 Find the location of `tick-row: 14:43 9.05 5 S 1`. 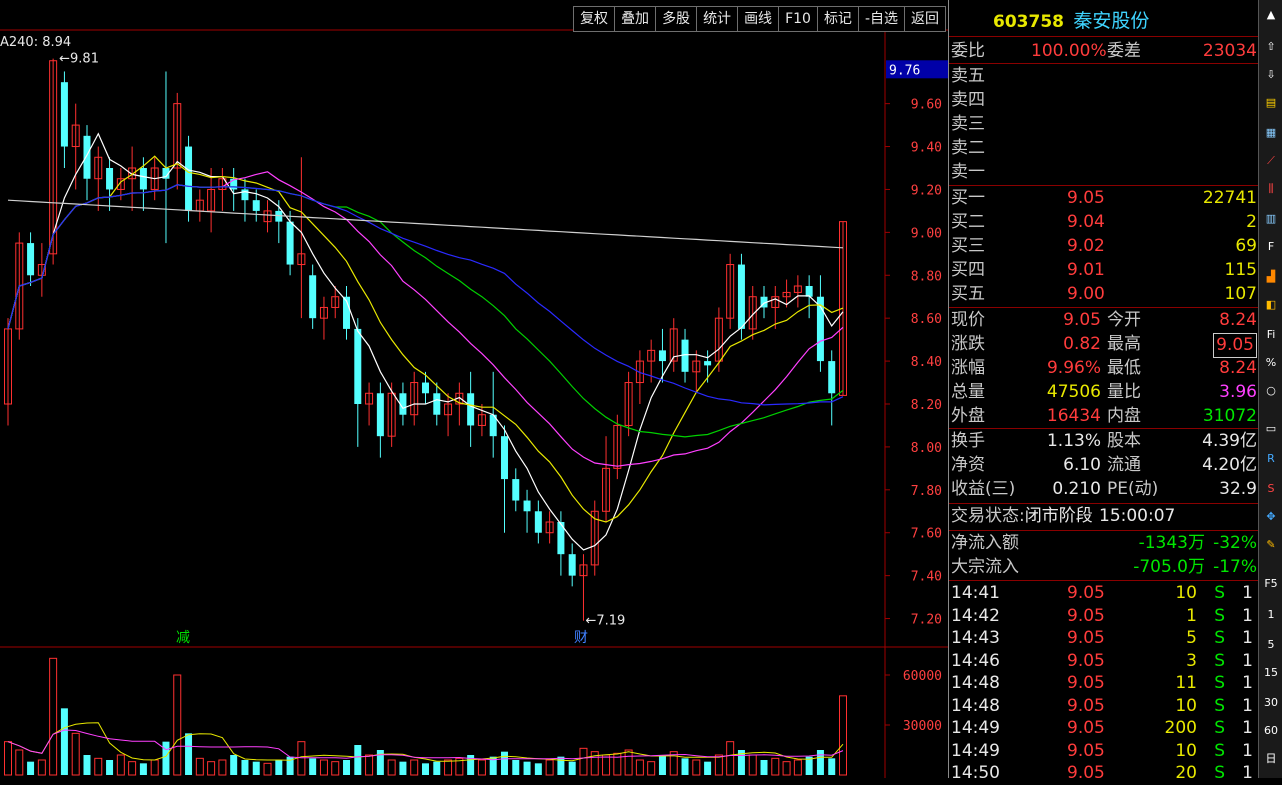

tick-row: 14:43 9.05 5 S 1 is located at coordinates (1104, 638).